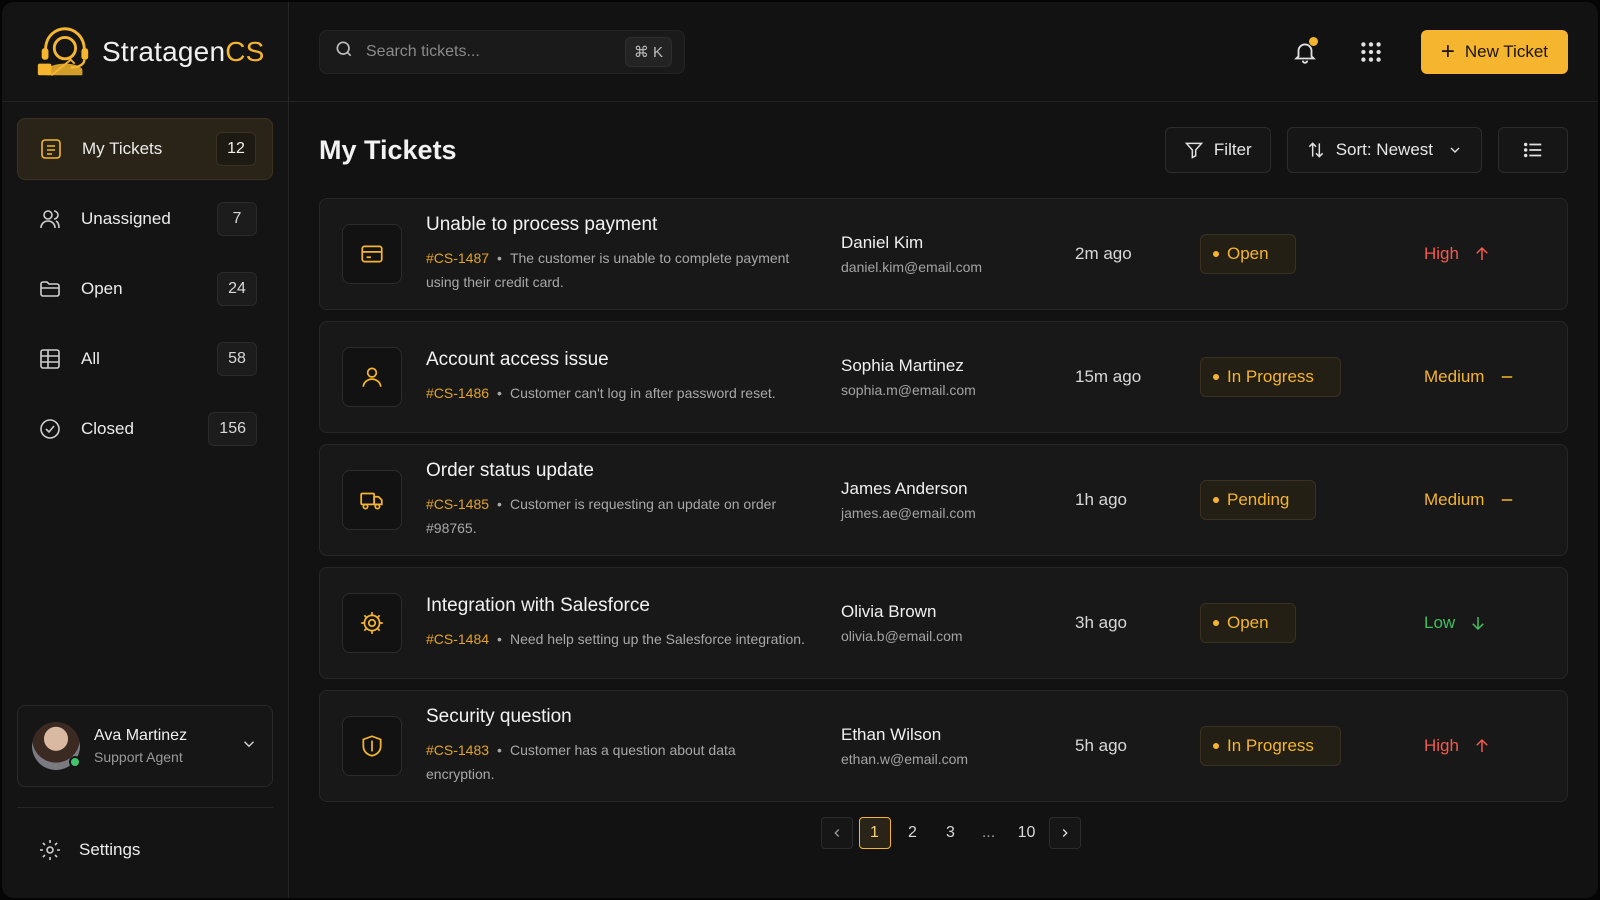 This screenshot has height=900, width=1600. What do you see at coordinates (912, 267) in the screenshot?
I see `customer-email: daniel.kim@email.com` at bounding box center [912, 267].